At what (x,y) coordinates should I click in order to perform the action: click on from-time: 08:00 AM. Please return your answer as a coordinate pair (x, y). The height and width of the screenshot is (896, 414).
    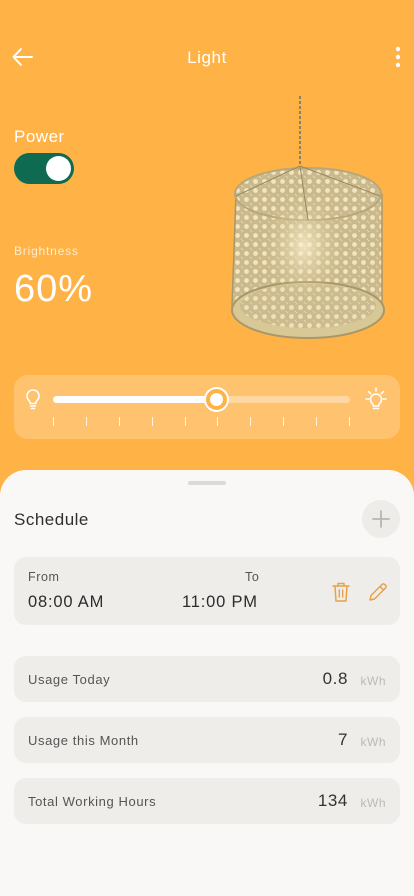
    Looking at the image, I should click on (66, 602).